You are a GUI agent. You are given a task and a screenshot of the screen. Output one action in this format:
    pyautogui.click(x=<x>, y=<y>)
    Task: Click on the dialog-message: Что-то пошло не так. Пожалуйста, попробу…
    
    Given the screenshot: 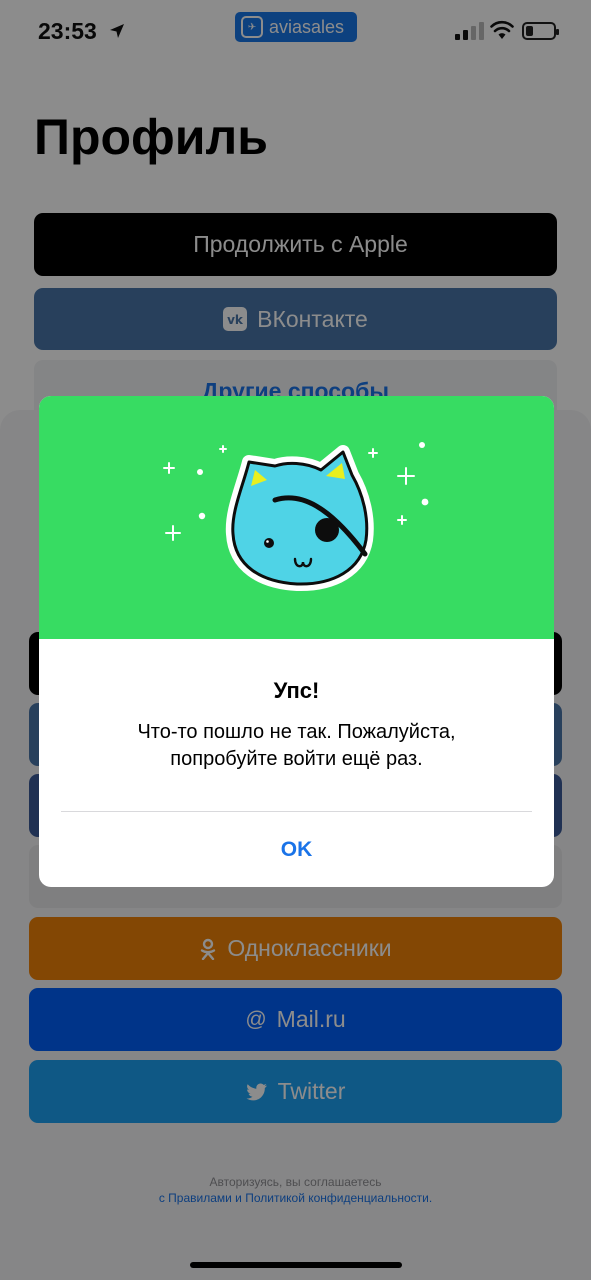 What is the action you would take?
    pyautogui.click(x=296, y=746)
    